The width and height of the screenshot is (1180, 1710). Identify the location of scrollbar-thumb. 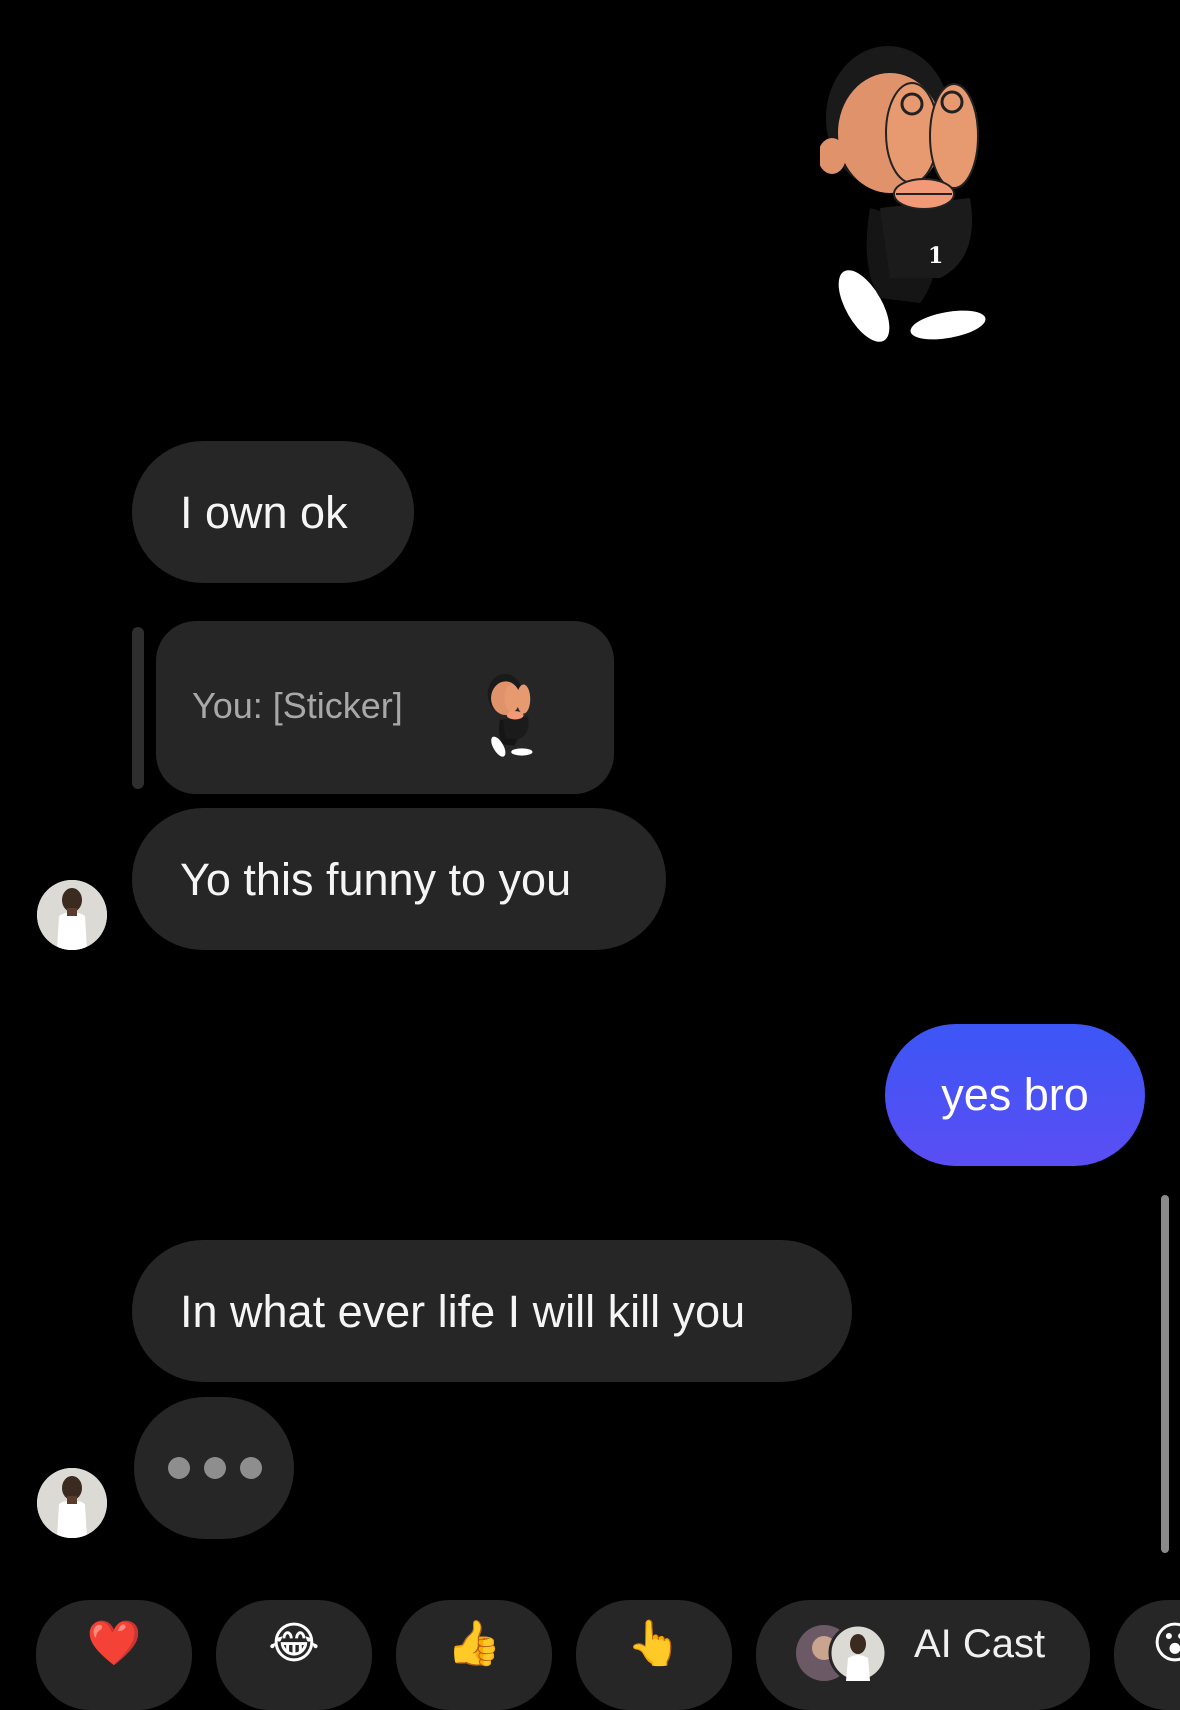
(1165, 1374).